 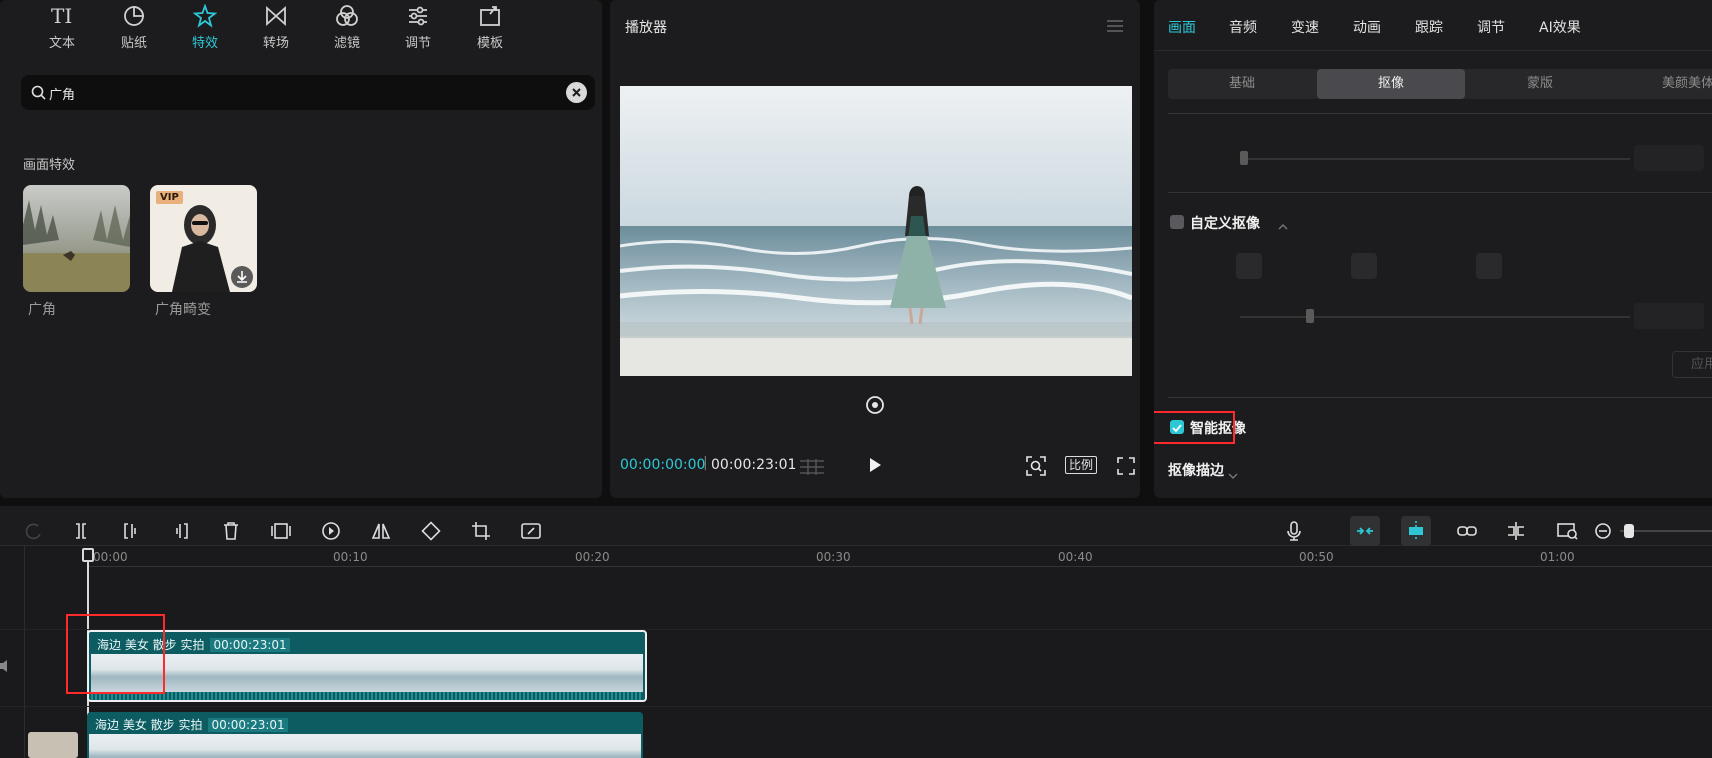 I want to click on player-title: 播放器, so click(x=646, y=28).